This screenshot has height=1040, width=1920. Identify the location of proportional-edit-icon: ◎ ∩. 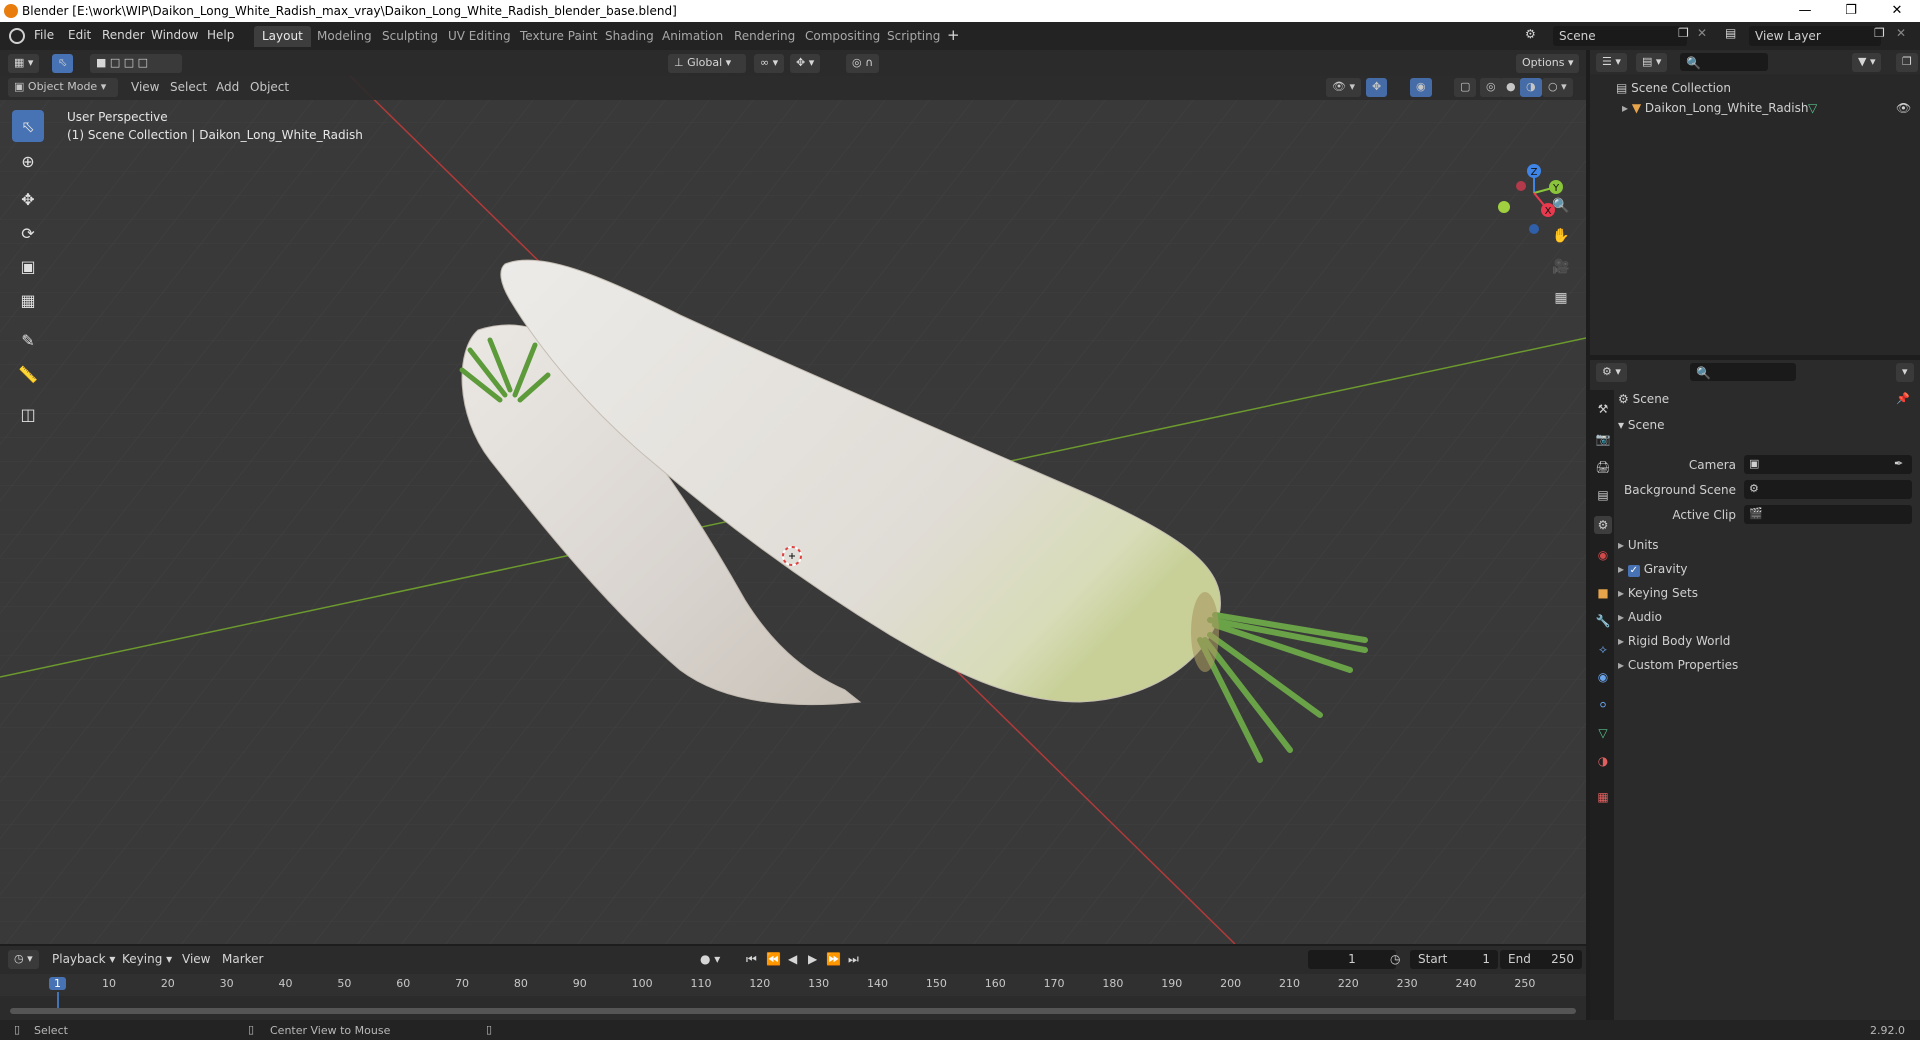
(863, 63).